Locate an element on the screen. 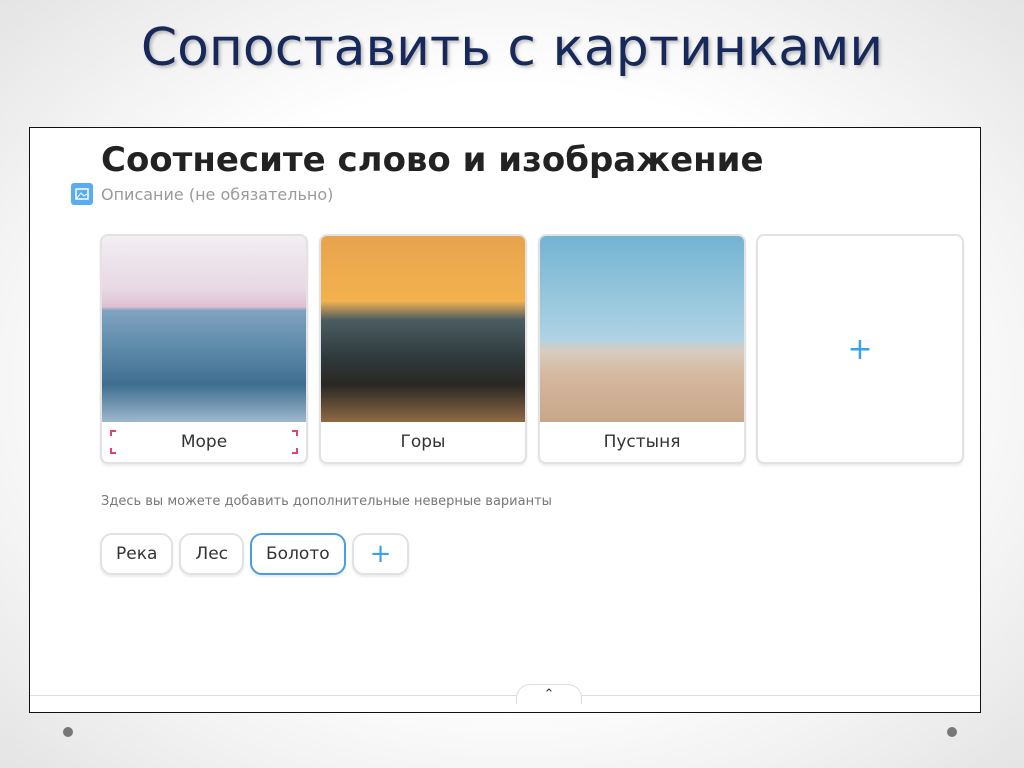 The image size is (1024, 768). match-card: Пустыня is located at coordinates (642, 349).